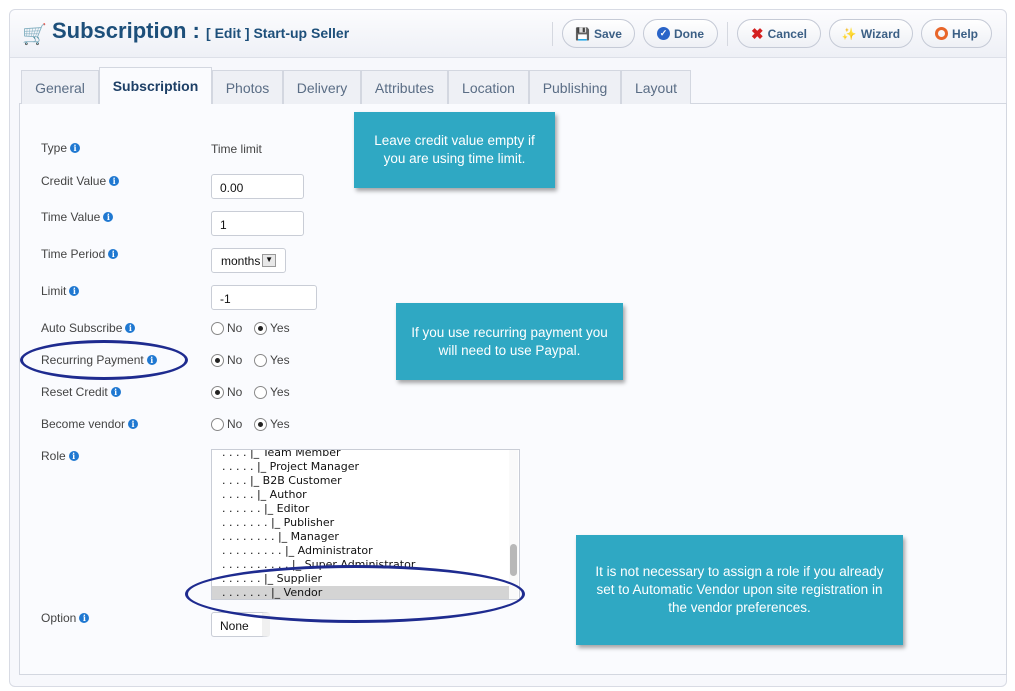 Image resolution: width=1015 pixels, height=691 pixels. I want to click on role-option: . . . . . |_ Author, so click(360, 495).